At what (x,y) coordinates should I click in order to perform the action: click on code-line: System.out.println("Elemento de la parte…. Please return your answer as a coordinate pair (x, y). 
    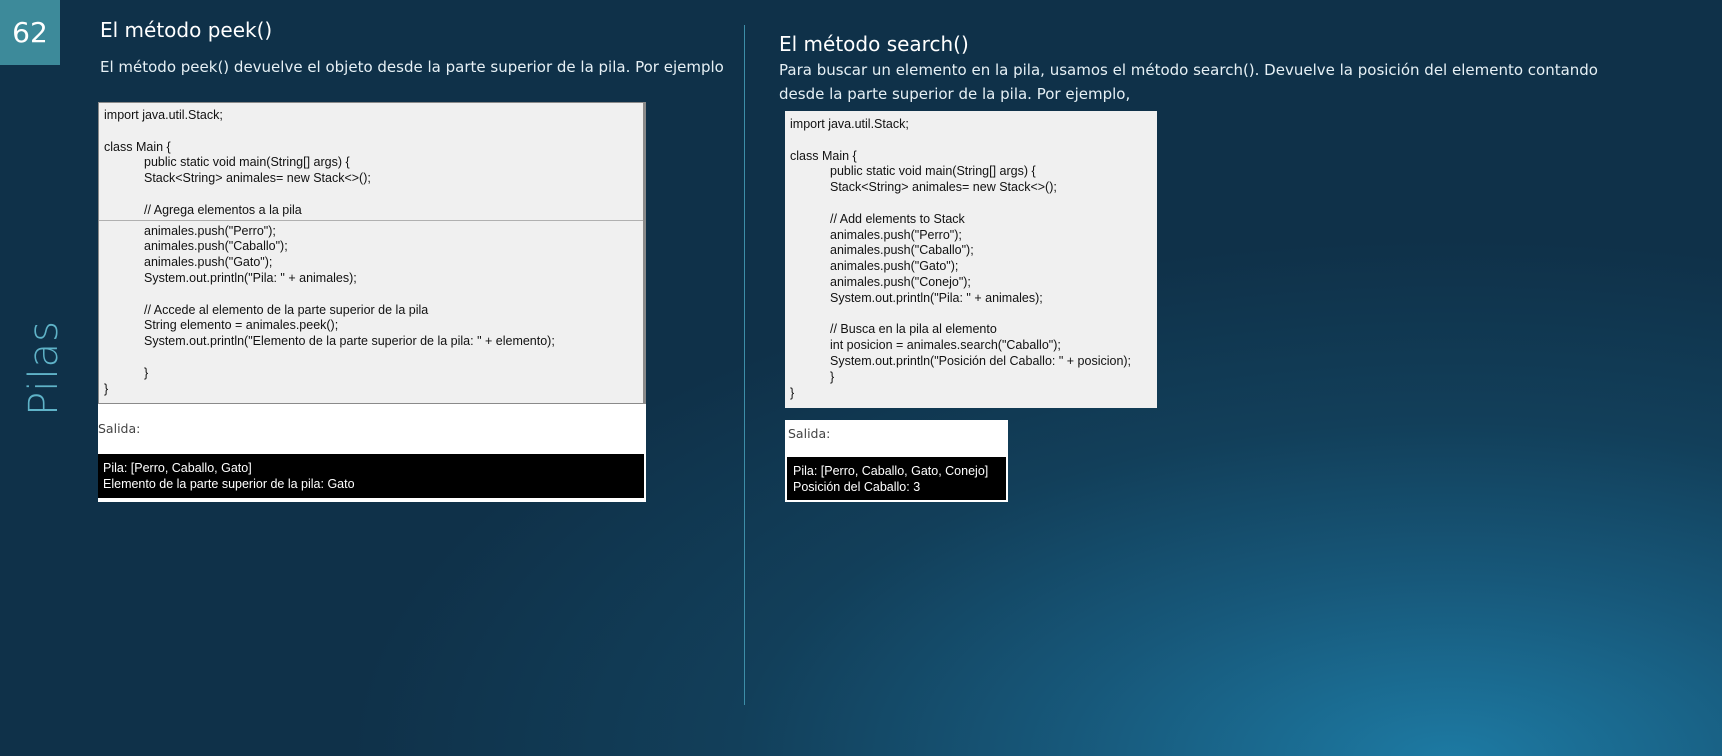
    Looking at the image, I should click on (349, 341).